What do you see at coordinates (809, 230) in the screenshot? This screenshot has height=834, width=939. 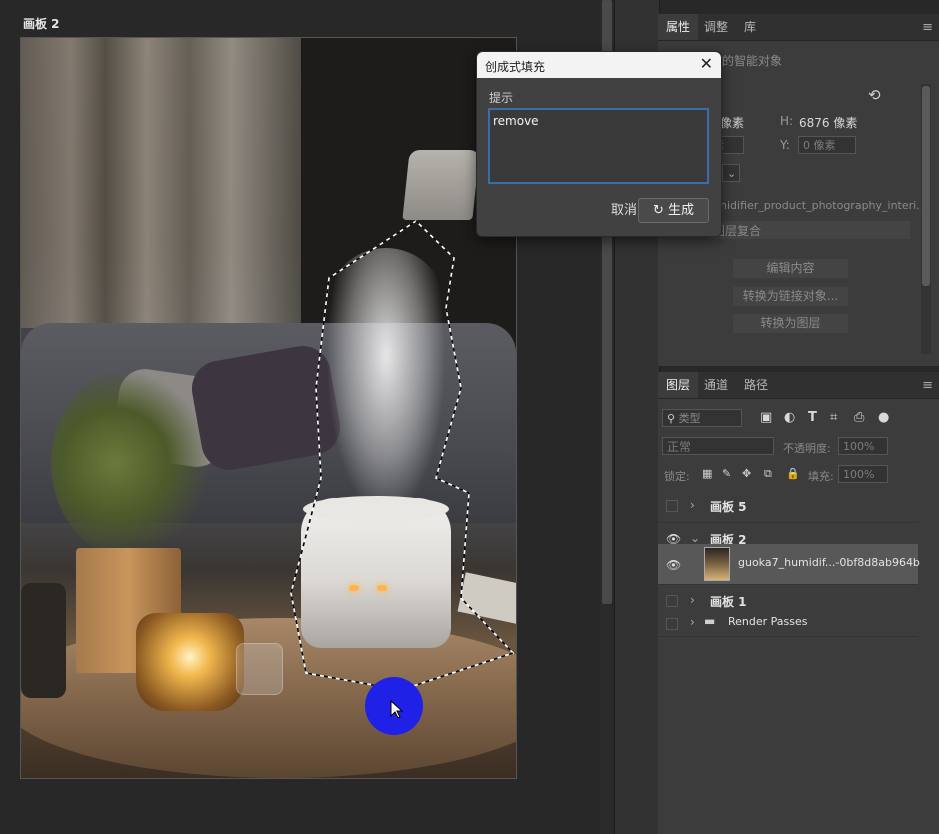 I see `layer-comp-field: 图层复合` at bounding box center [809, 230].